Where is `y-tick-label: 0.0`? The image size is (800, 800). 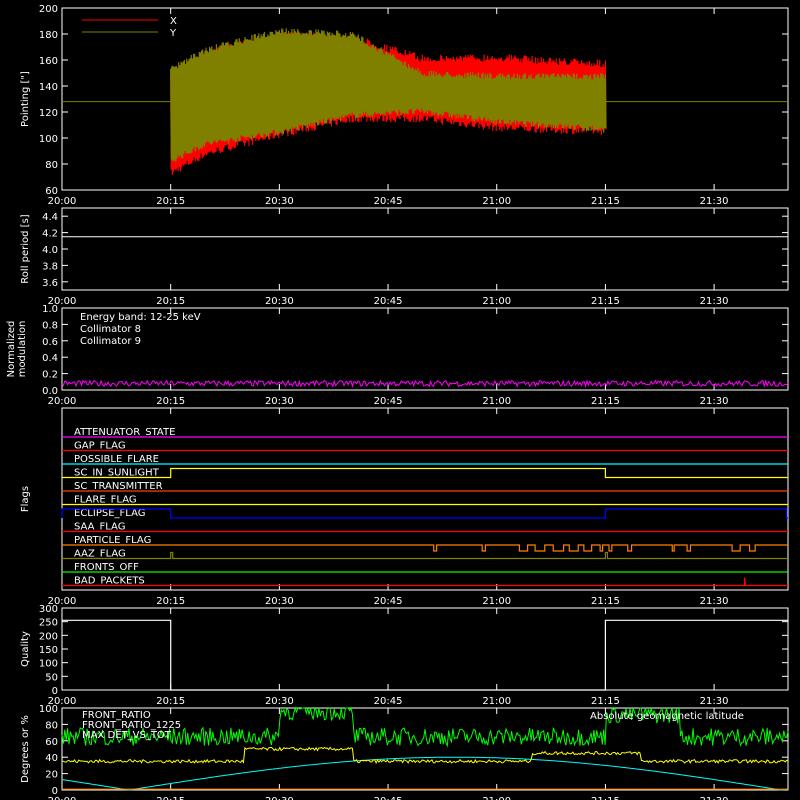
y-tick-label: 0.0 is located at coordinates (50, 391).